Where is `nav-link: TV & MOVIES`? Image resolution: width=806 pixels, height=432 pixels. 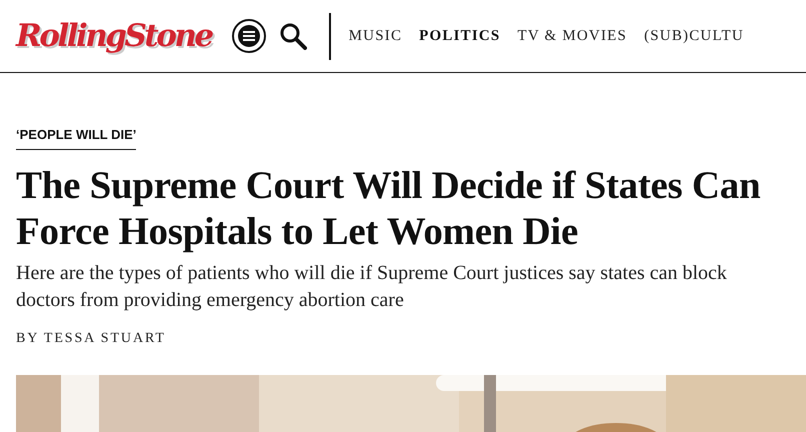
nav-link: TV & MOVIES is located at coordinates (572, 36).